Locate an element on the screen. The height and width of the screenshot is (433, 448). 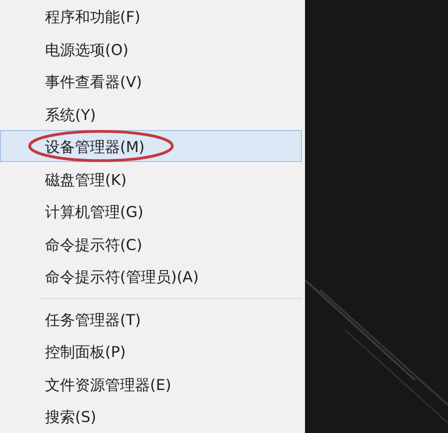
menu-item: 任务管理器(T) is located at coordinates (151, 318).